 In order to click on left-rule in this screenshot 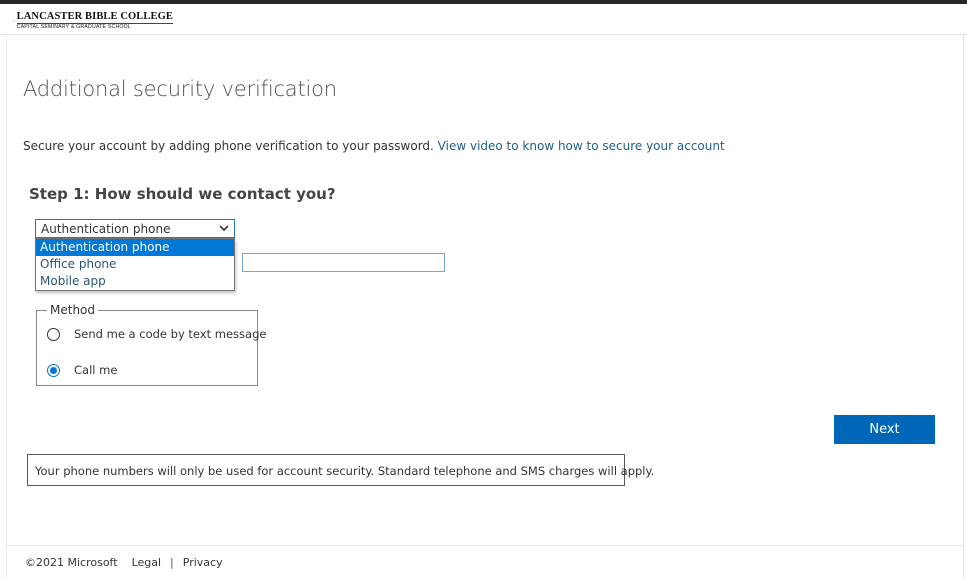, I will do `click(6, 307)`.